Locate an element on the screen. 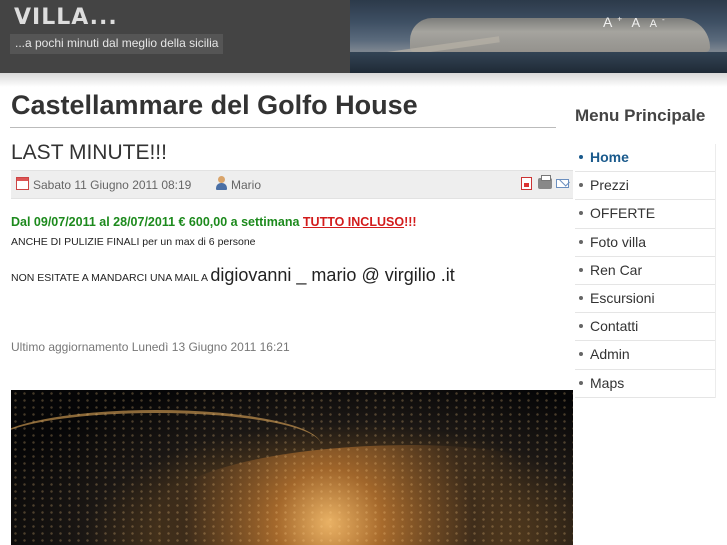  menu-item-escursioni: Escursioni is located at coordinates (645, 299).